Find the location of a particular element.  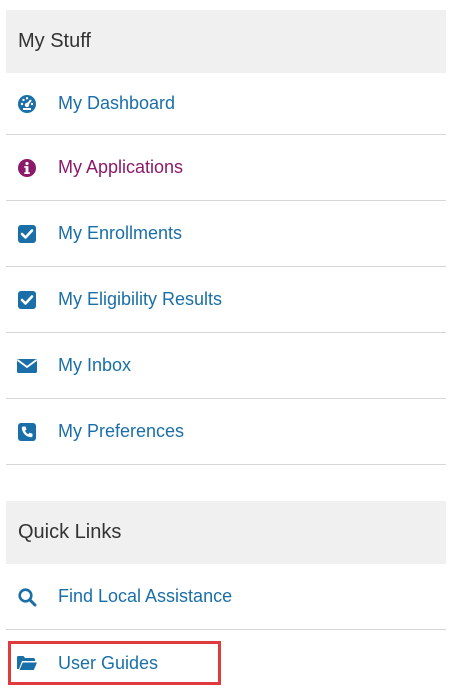

dashboard-icon is located at coordinates (27, 104).